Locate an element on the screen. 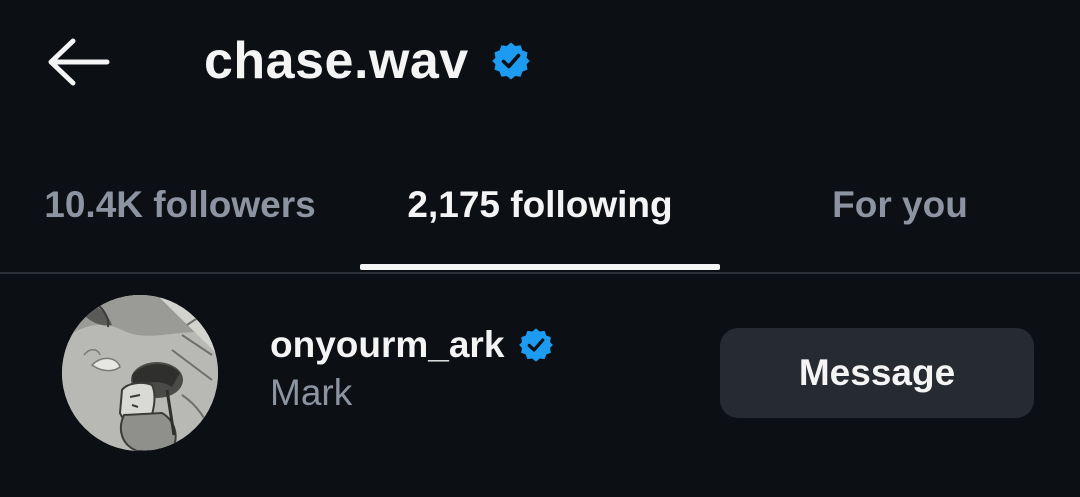  tab-following-label: 2,175 following is located at coordinates (540, 204).